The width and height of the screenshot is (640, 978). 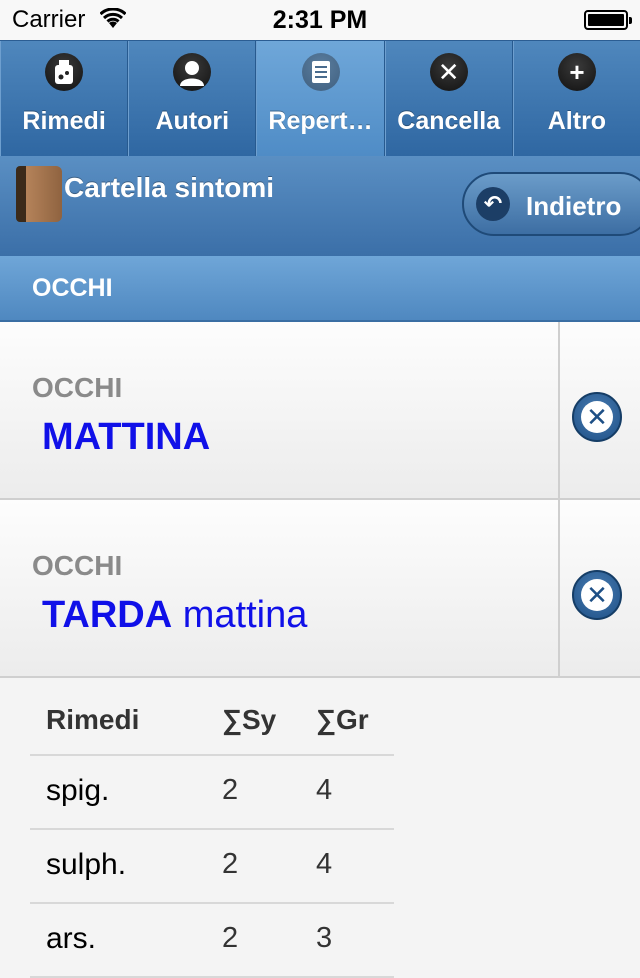 I want to click on tab-altro: + Altro, so click(x=576, y=98).